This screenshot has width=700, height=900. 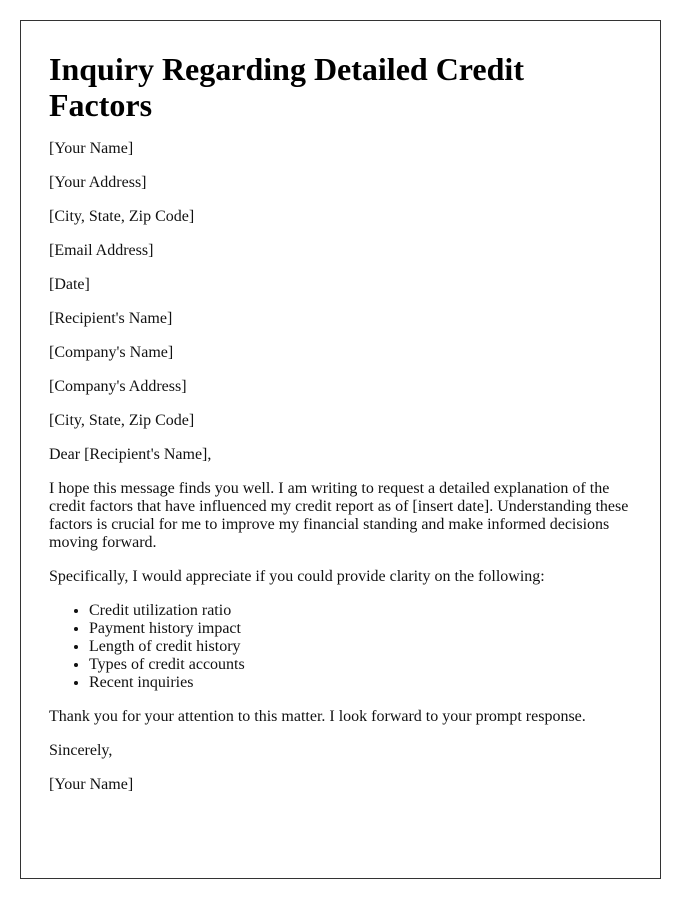 What do you see at coordinates (360, 683) in the screenshot?
I see `list-item: Recent inquiries` at bounding box center [360, 683].